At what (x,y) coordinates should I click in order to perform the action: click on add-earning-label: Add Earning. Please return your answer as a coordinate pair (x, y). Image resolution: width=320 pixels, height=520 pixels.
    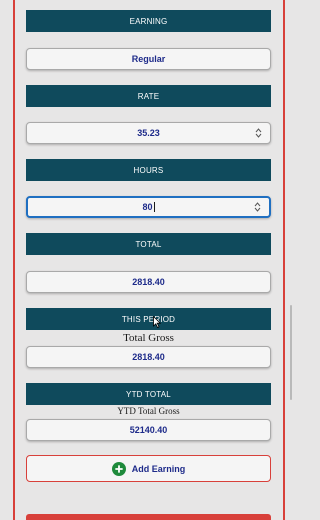
    Looking at the image, I should click on (158, 468).